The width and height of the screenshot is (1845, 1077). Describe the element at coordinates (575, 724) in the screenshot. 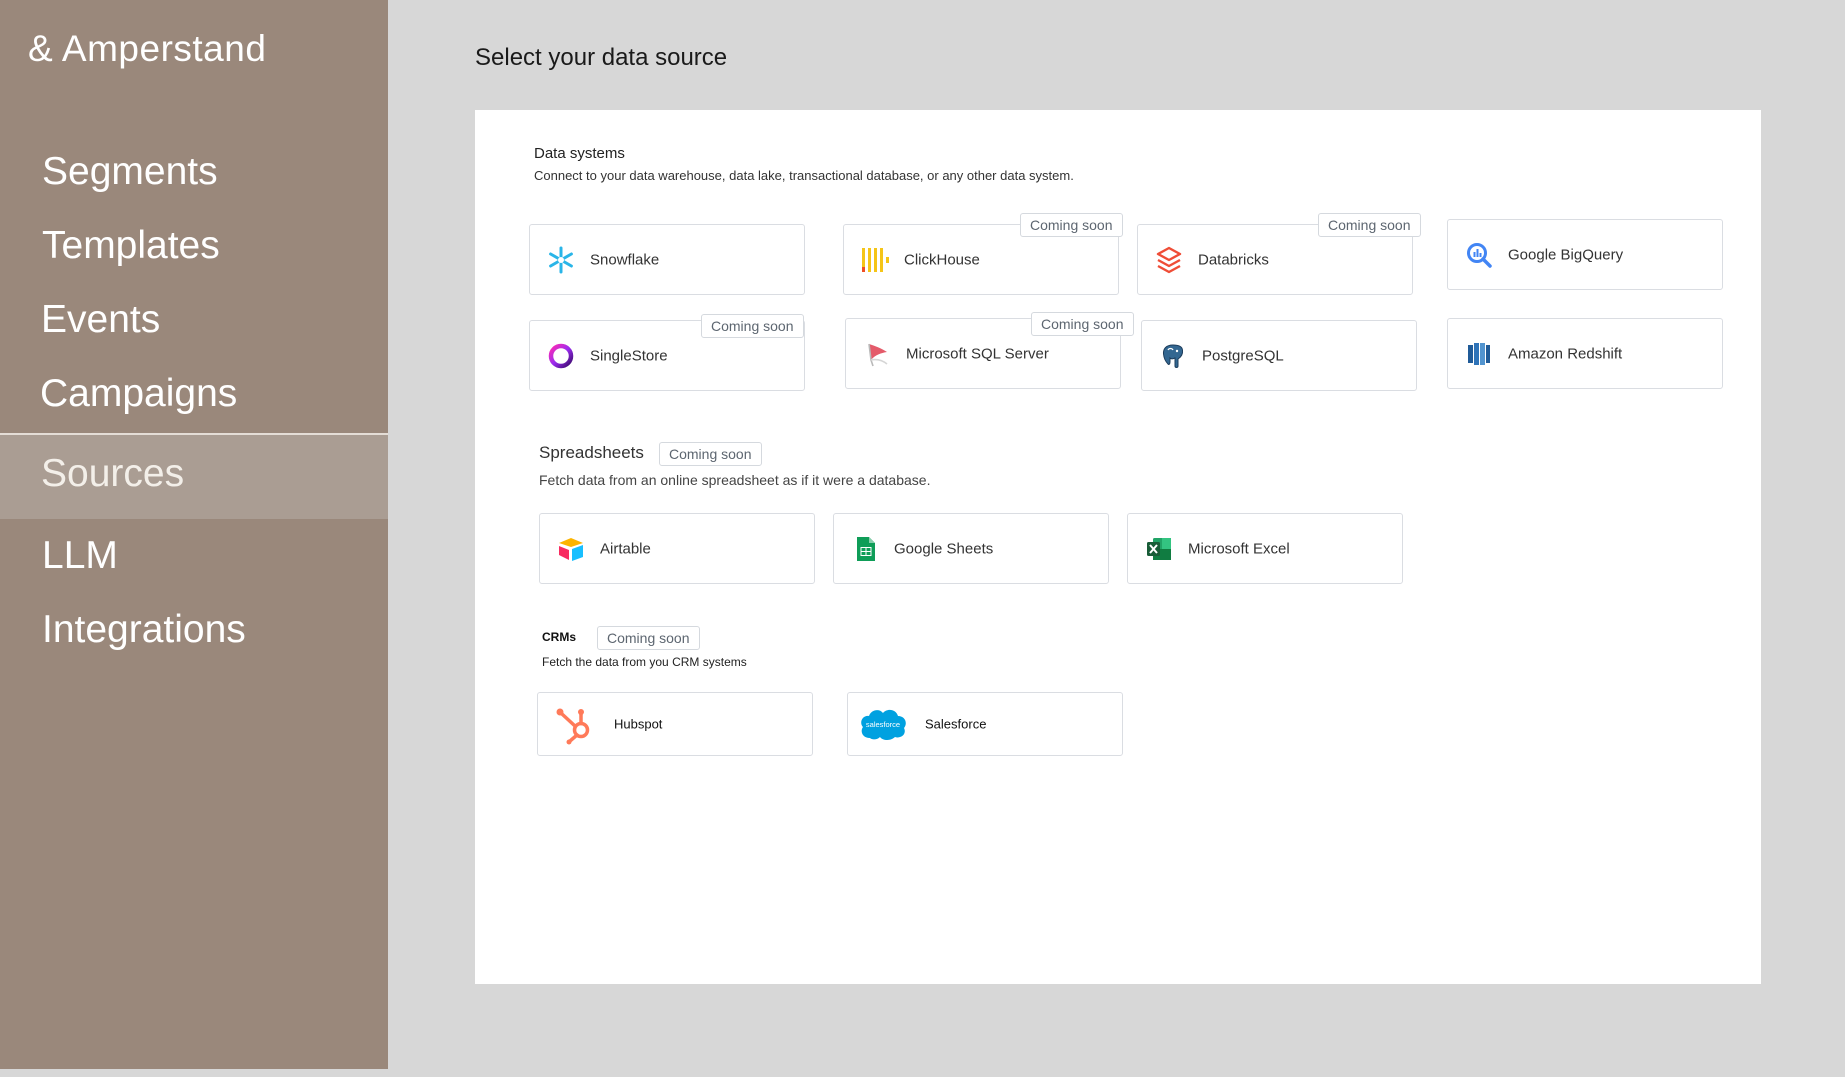

I see `hubspot-icon` at that location.